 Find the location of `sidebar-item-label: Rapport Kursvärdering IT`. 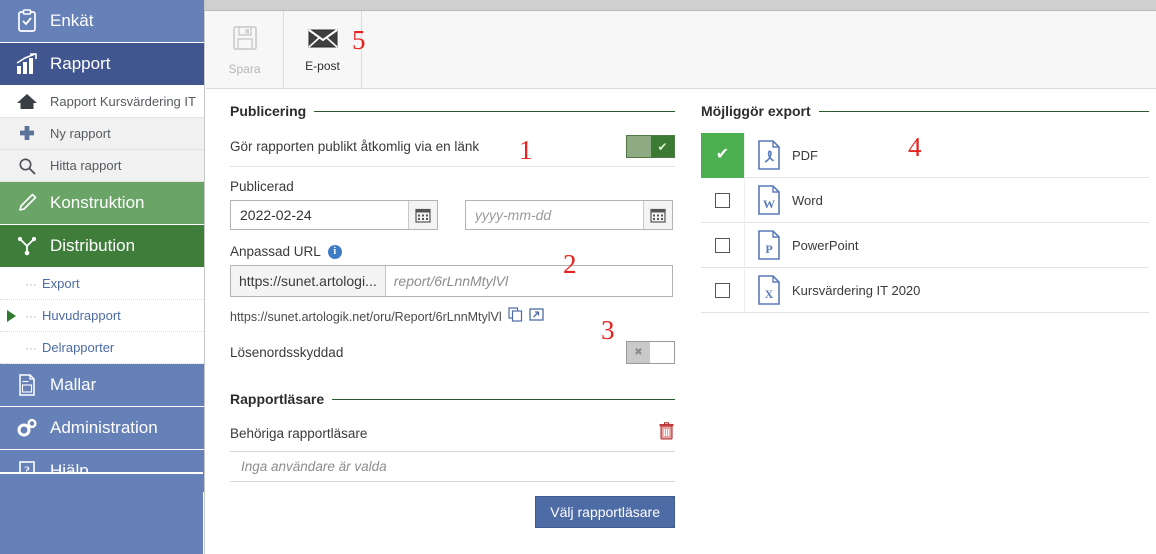

sidebar-item-label: Rapport Kursvärdering IT is located at coordinates (123, 101).